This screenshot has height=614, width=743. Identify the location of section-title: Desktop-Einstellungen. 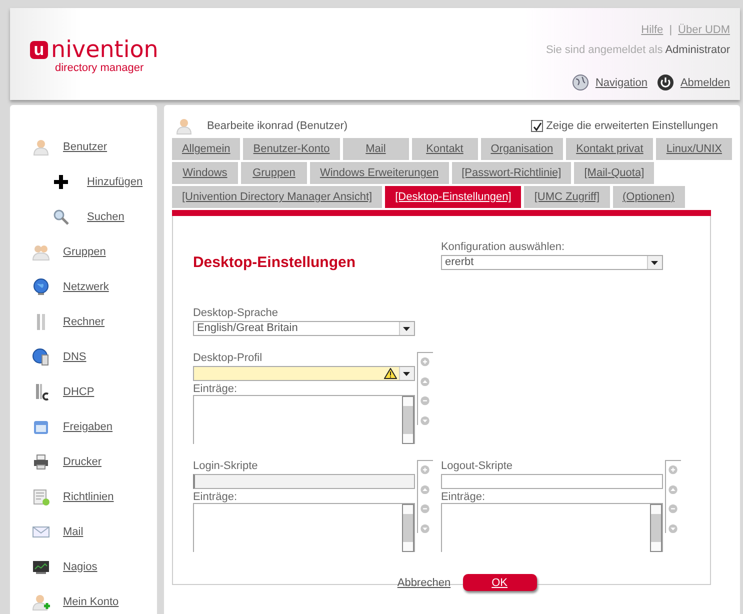
(274, 262).